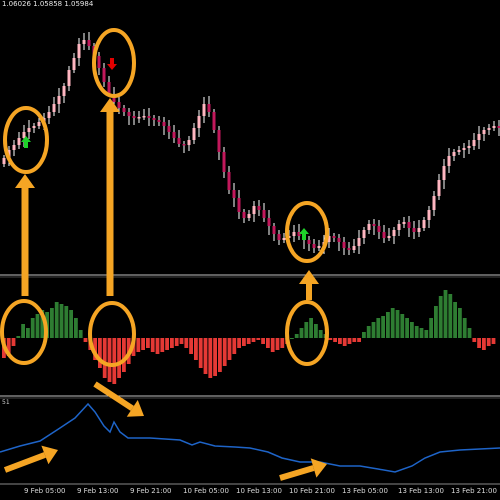  Describe the element at coordinates (250, 437) in the screenshot. I see `indicator-line` at that location.